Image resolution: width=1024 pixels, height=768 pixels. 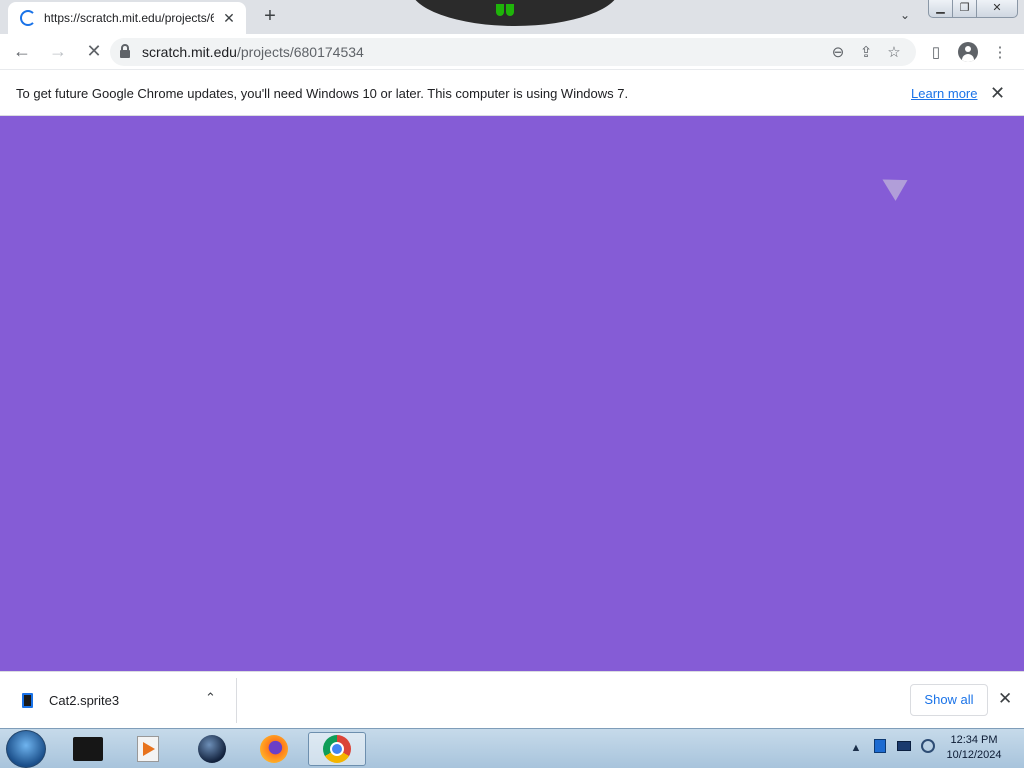 I want to click on url-path: /projects/680174534, so click(x=300, y=52).